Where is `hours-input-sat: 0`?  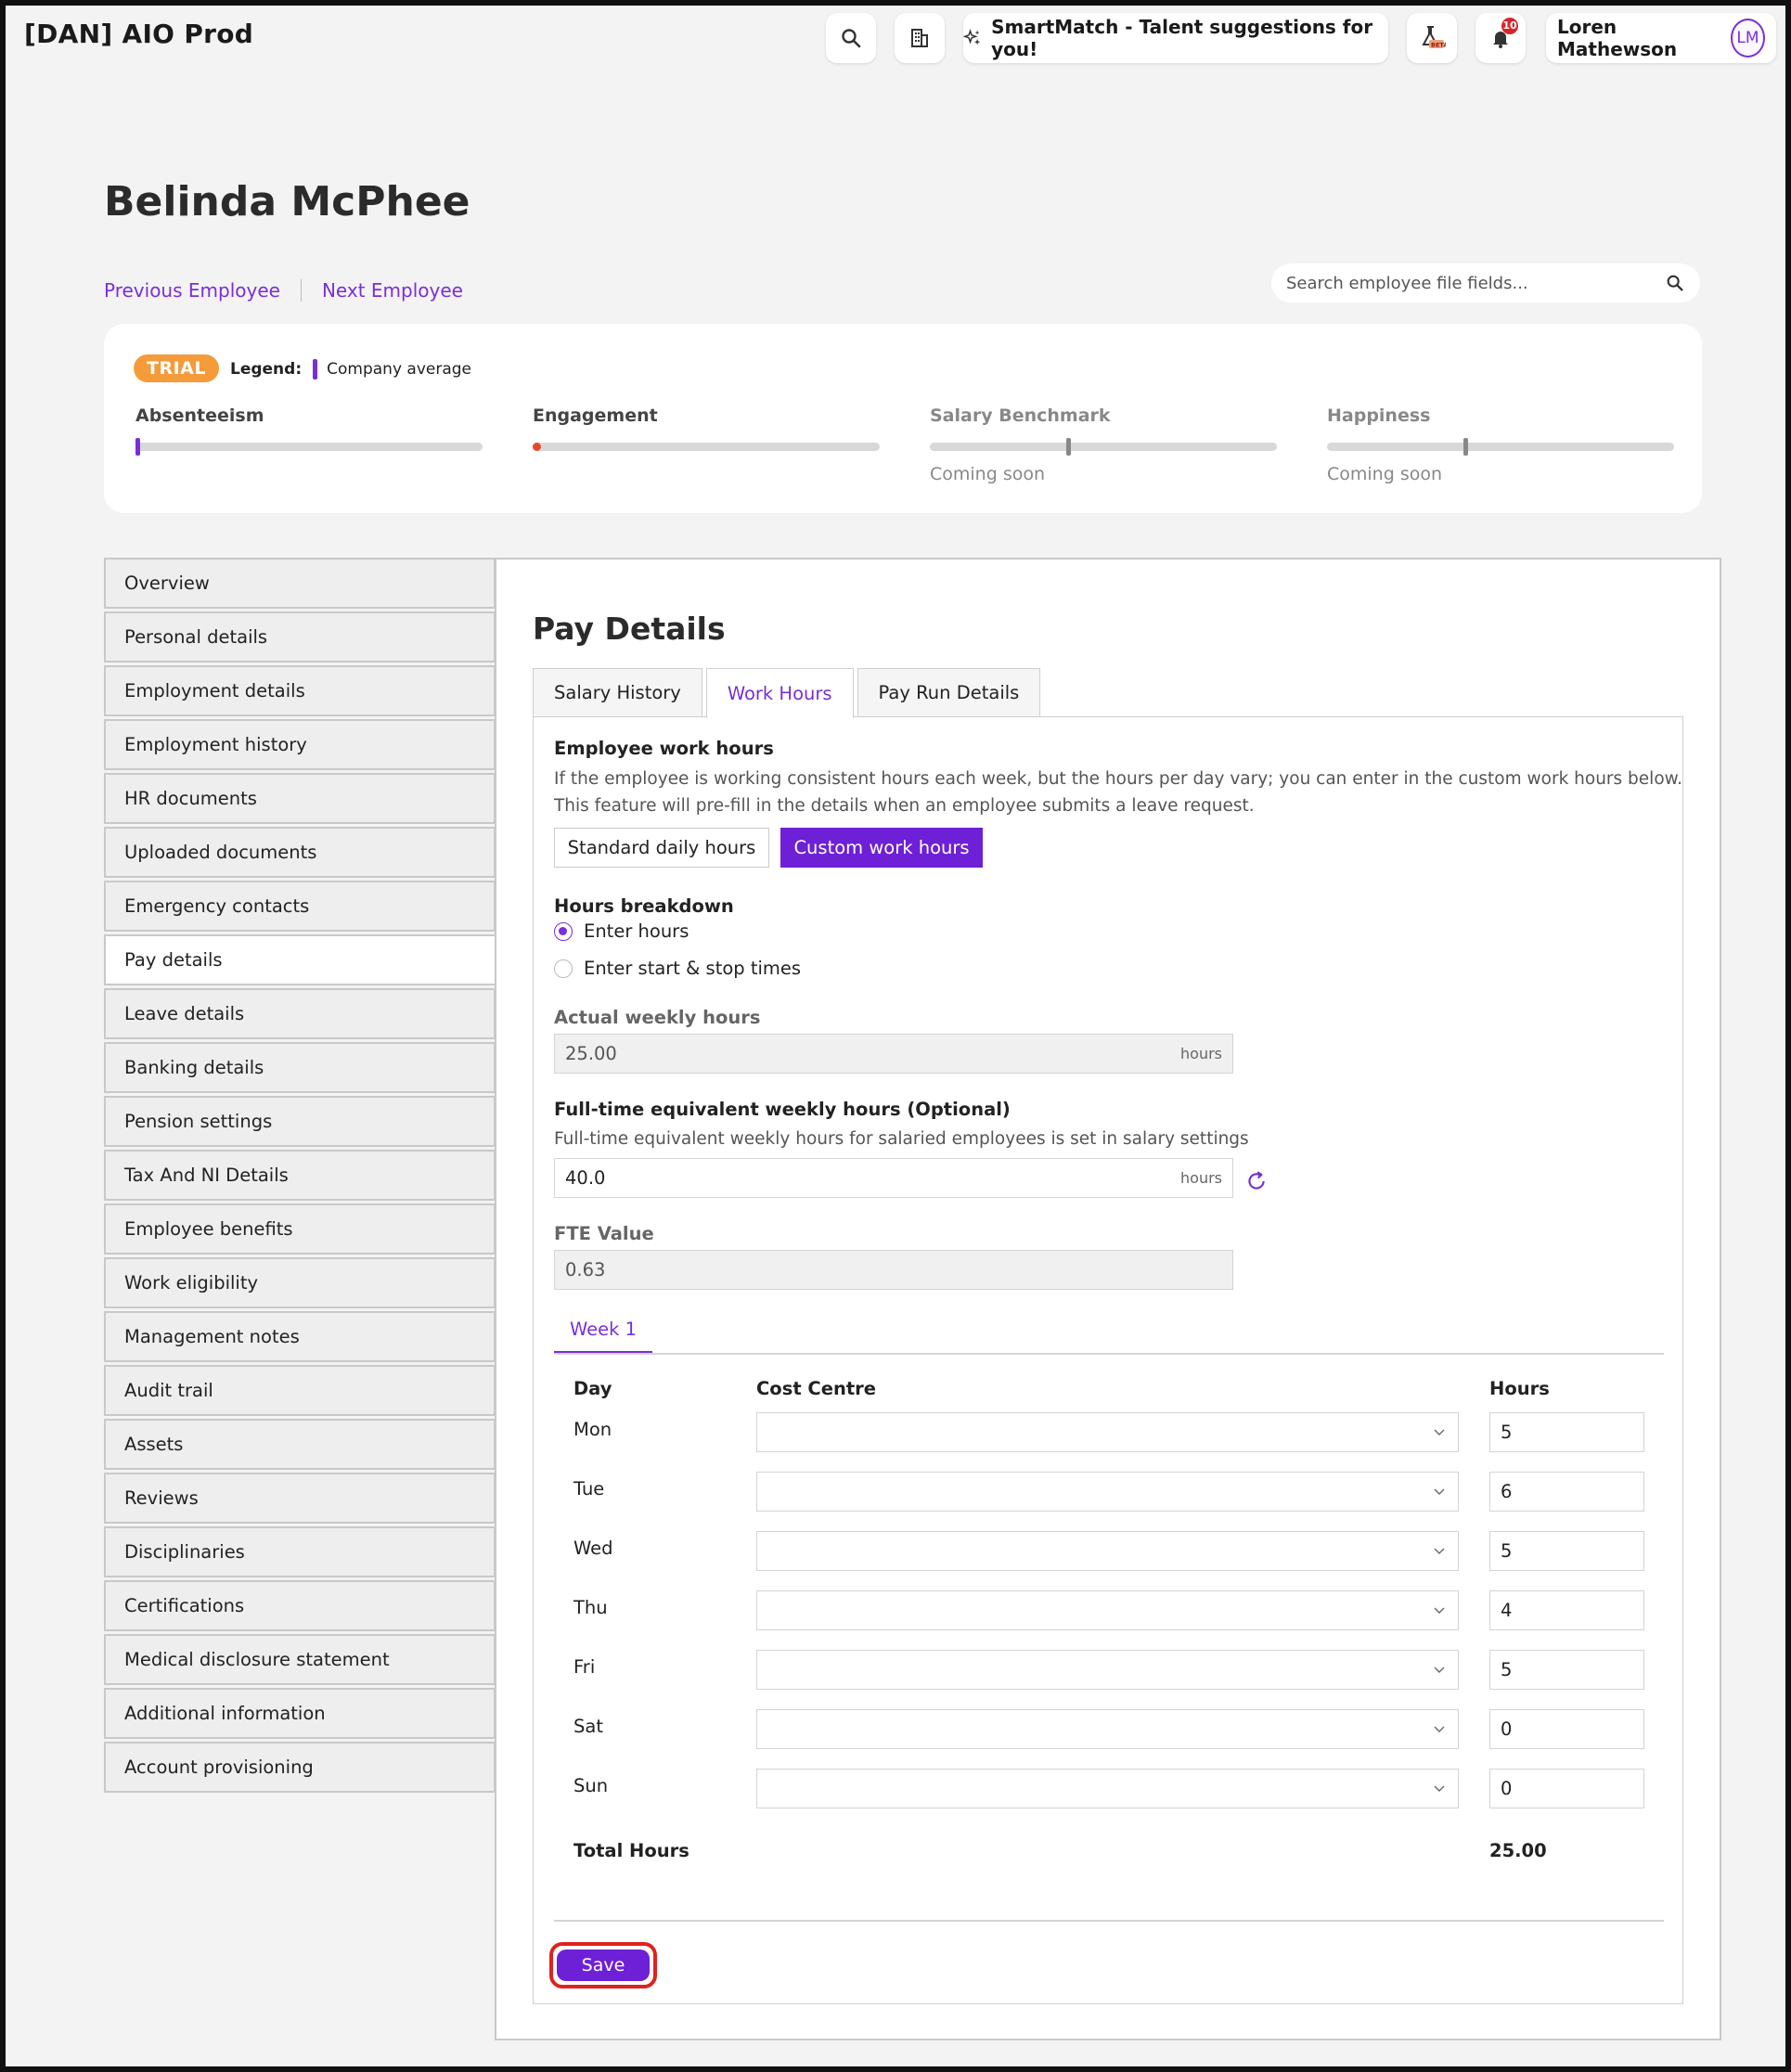 hours-input-sat: 0 is located at coordinates (1566, 1729).